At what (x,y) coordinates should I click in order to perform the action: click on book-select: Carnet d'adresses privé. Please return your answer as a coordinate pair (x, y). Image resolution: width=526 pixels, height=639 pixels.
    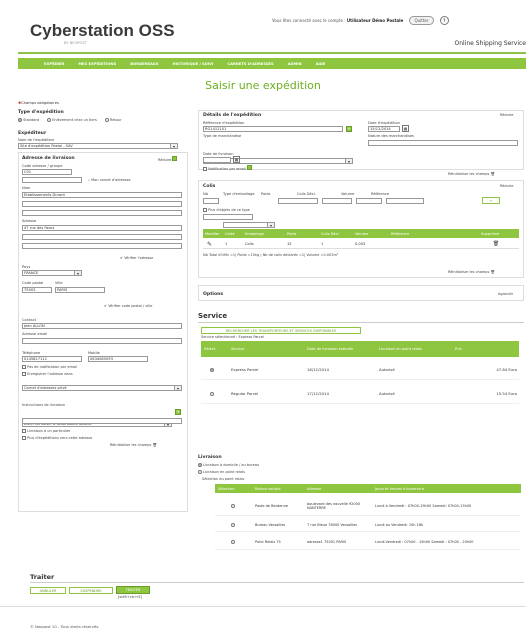
    Looking at the image, I should click on (102, 388).